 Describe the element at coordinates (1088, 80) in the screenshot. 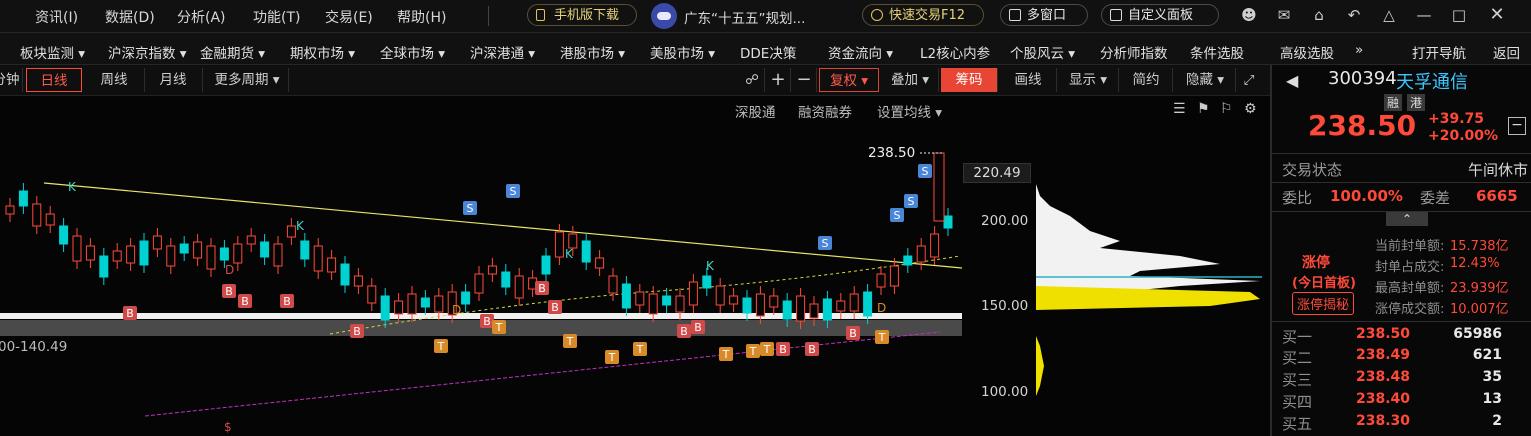

I see `display-dropdown: 显示 ▾` at that location.